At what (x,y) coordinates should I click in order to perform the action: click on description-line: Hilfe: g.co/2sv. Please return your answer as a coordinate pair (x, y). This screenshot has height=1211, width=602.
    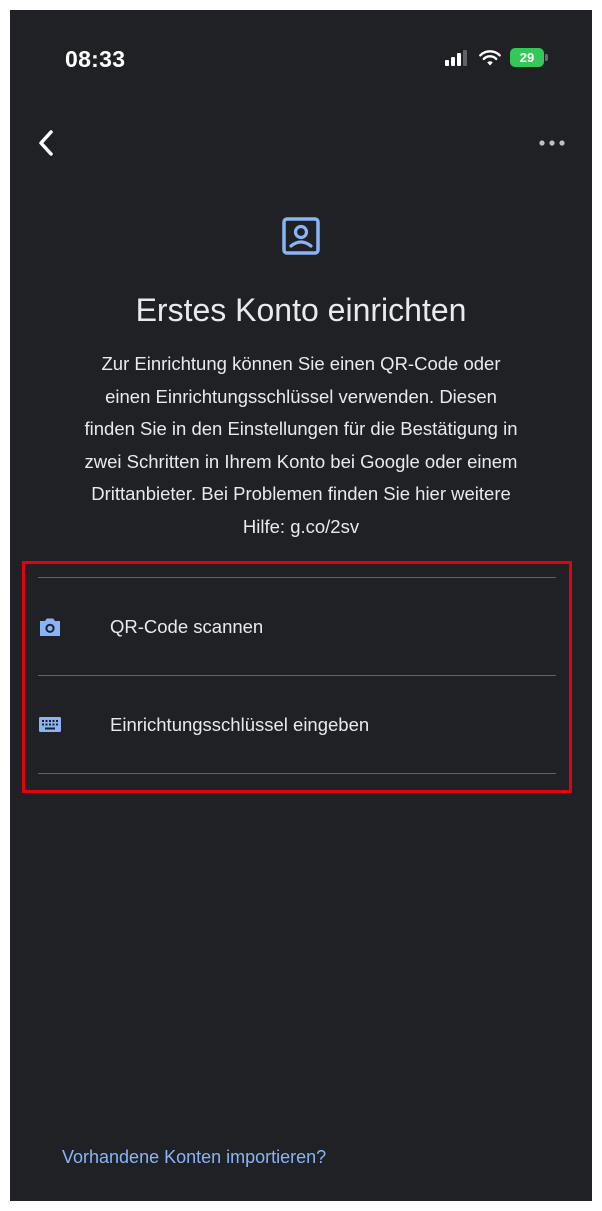
    Looking at the image, I should click on (301, 526).